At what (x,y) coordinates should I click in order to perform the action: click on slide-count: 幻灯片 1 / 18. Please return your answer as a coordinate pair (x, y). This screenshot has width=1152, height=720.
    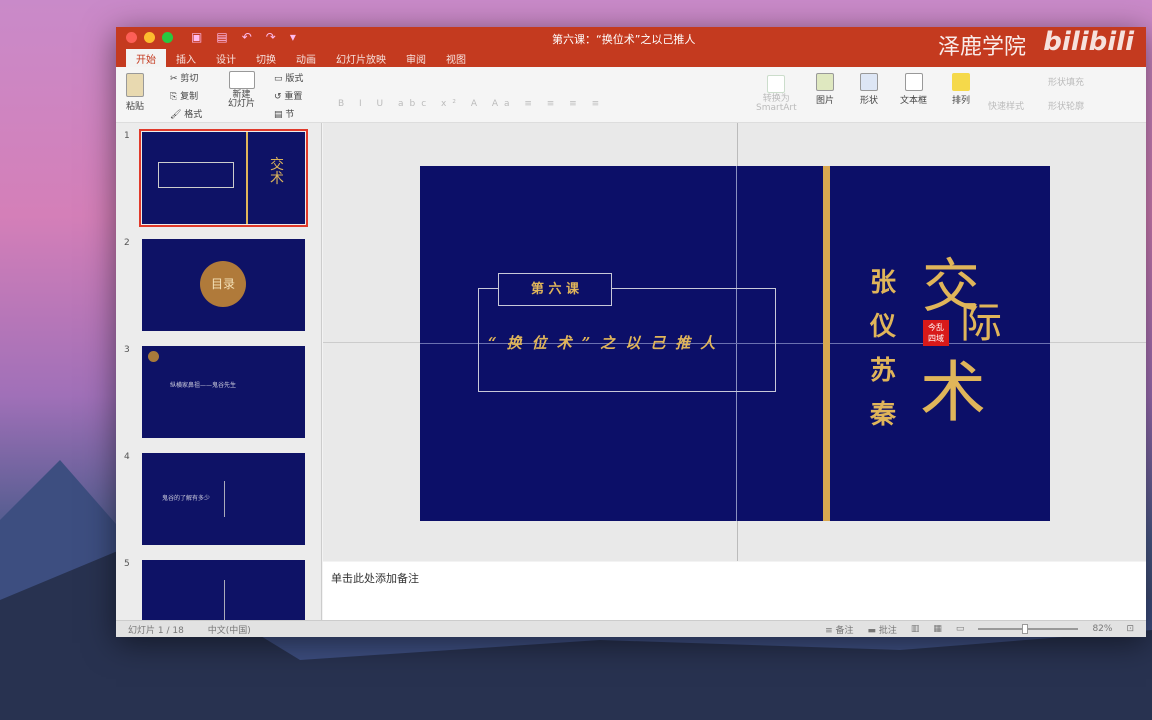
    Looking at the image, I should click on (156, 630).